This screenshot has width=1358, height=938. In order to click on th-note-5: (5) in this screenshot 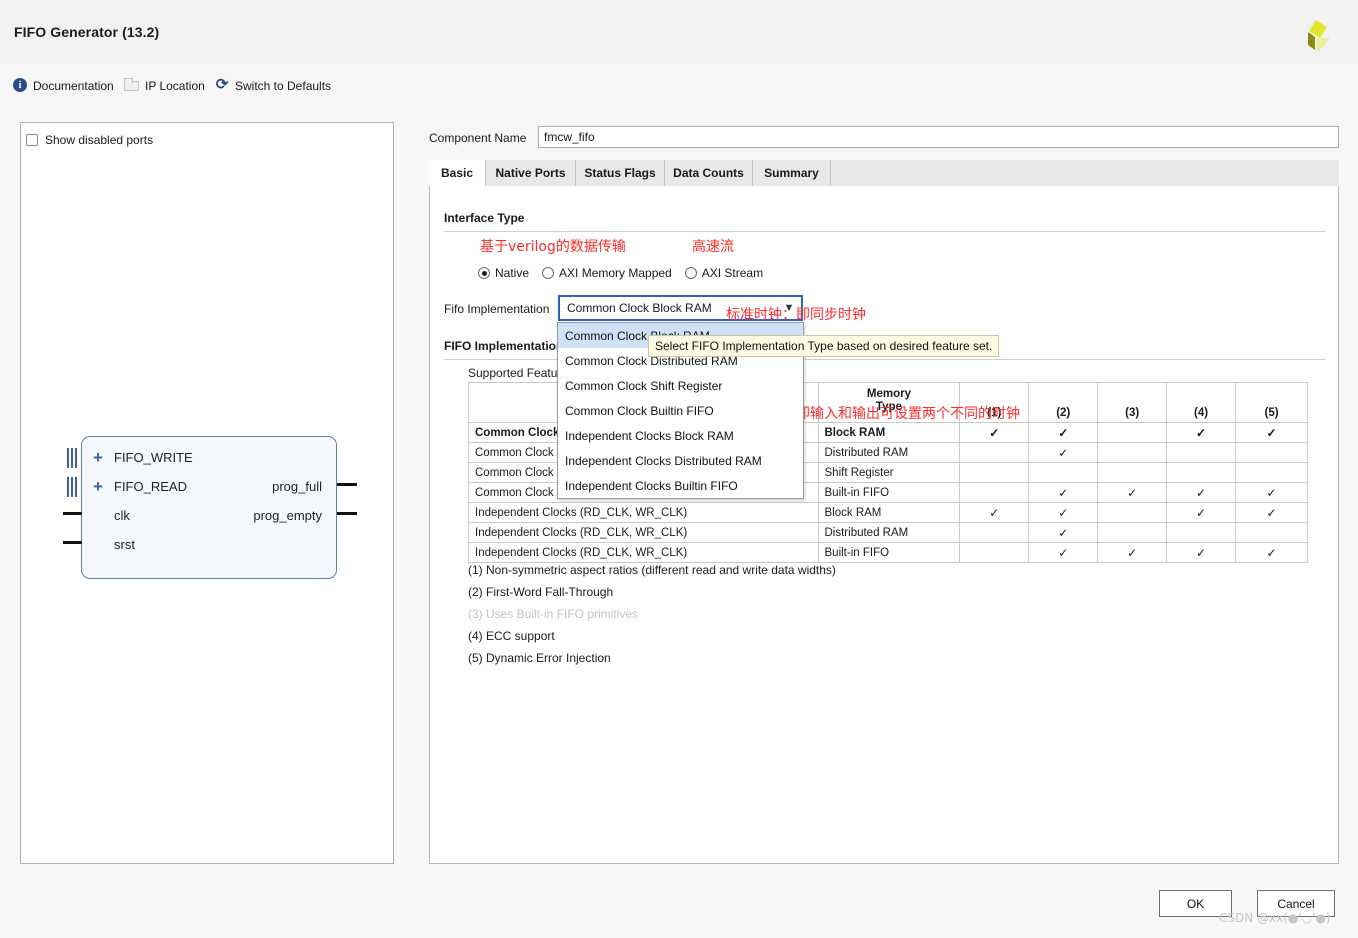, I will do `click(1271, 402)`.